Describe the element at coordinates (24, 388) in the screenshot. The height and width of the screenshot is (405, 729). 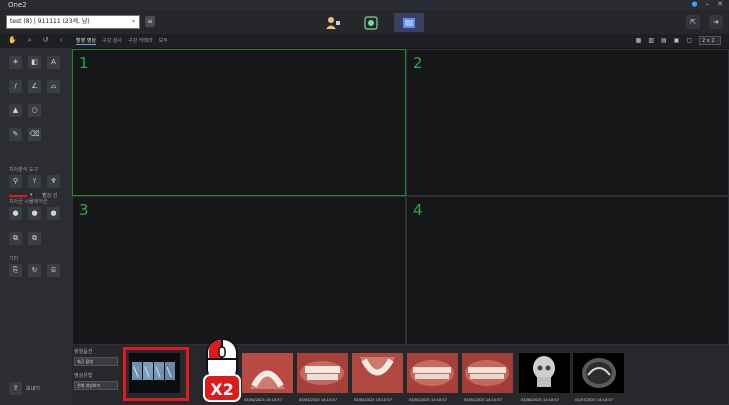
I see `export-button: ⇪ 보내기` at that location.